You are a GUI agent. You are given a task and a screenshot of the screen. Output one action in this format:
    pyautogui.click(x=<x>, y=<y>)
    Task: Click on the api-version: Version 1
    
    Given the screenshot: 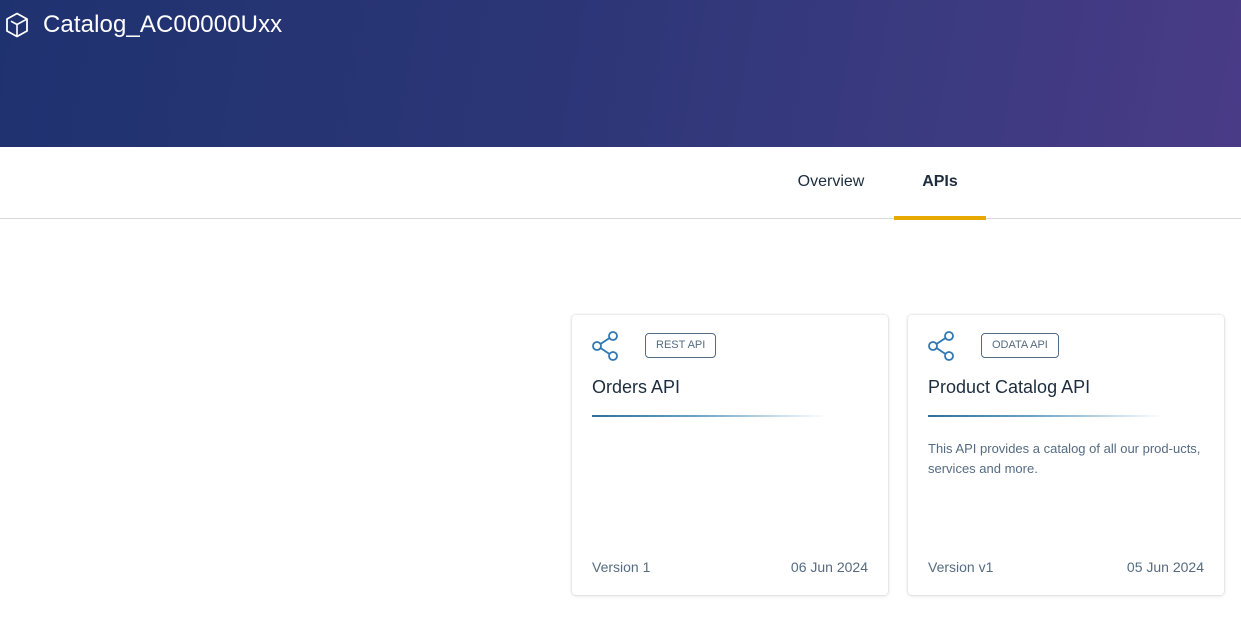 What is the action you would take?
    pyautogui.click(x=621, y=567)
    